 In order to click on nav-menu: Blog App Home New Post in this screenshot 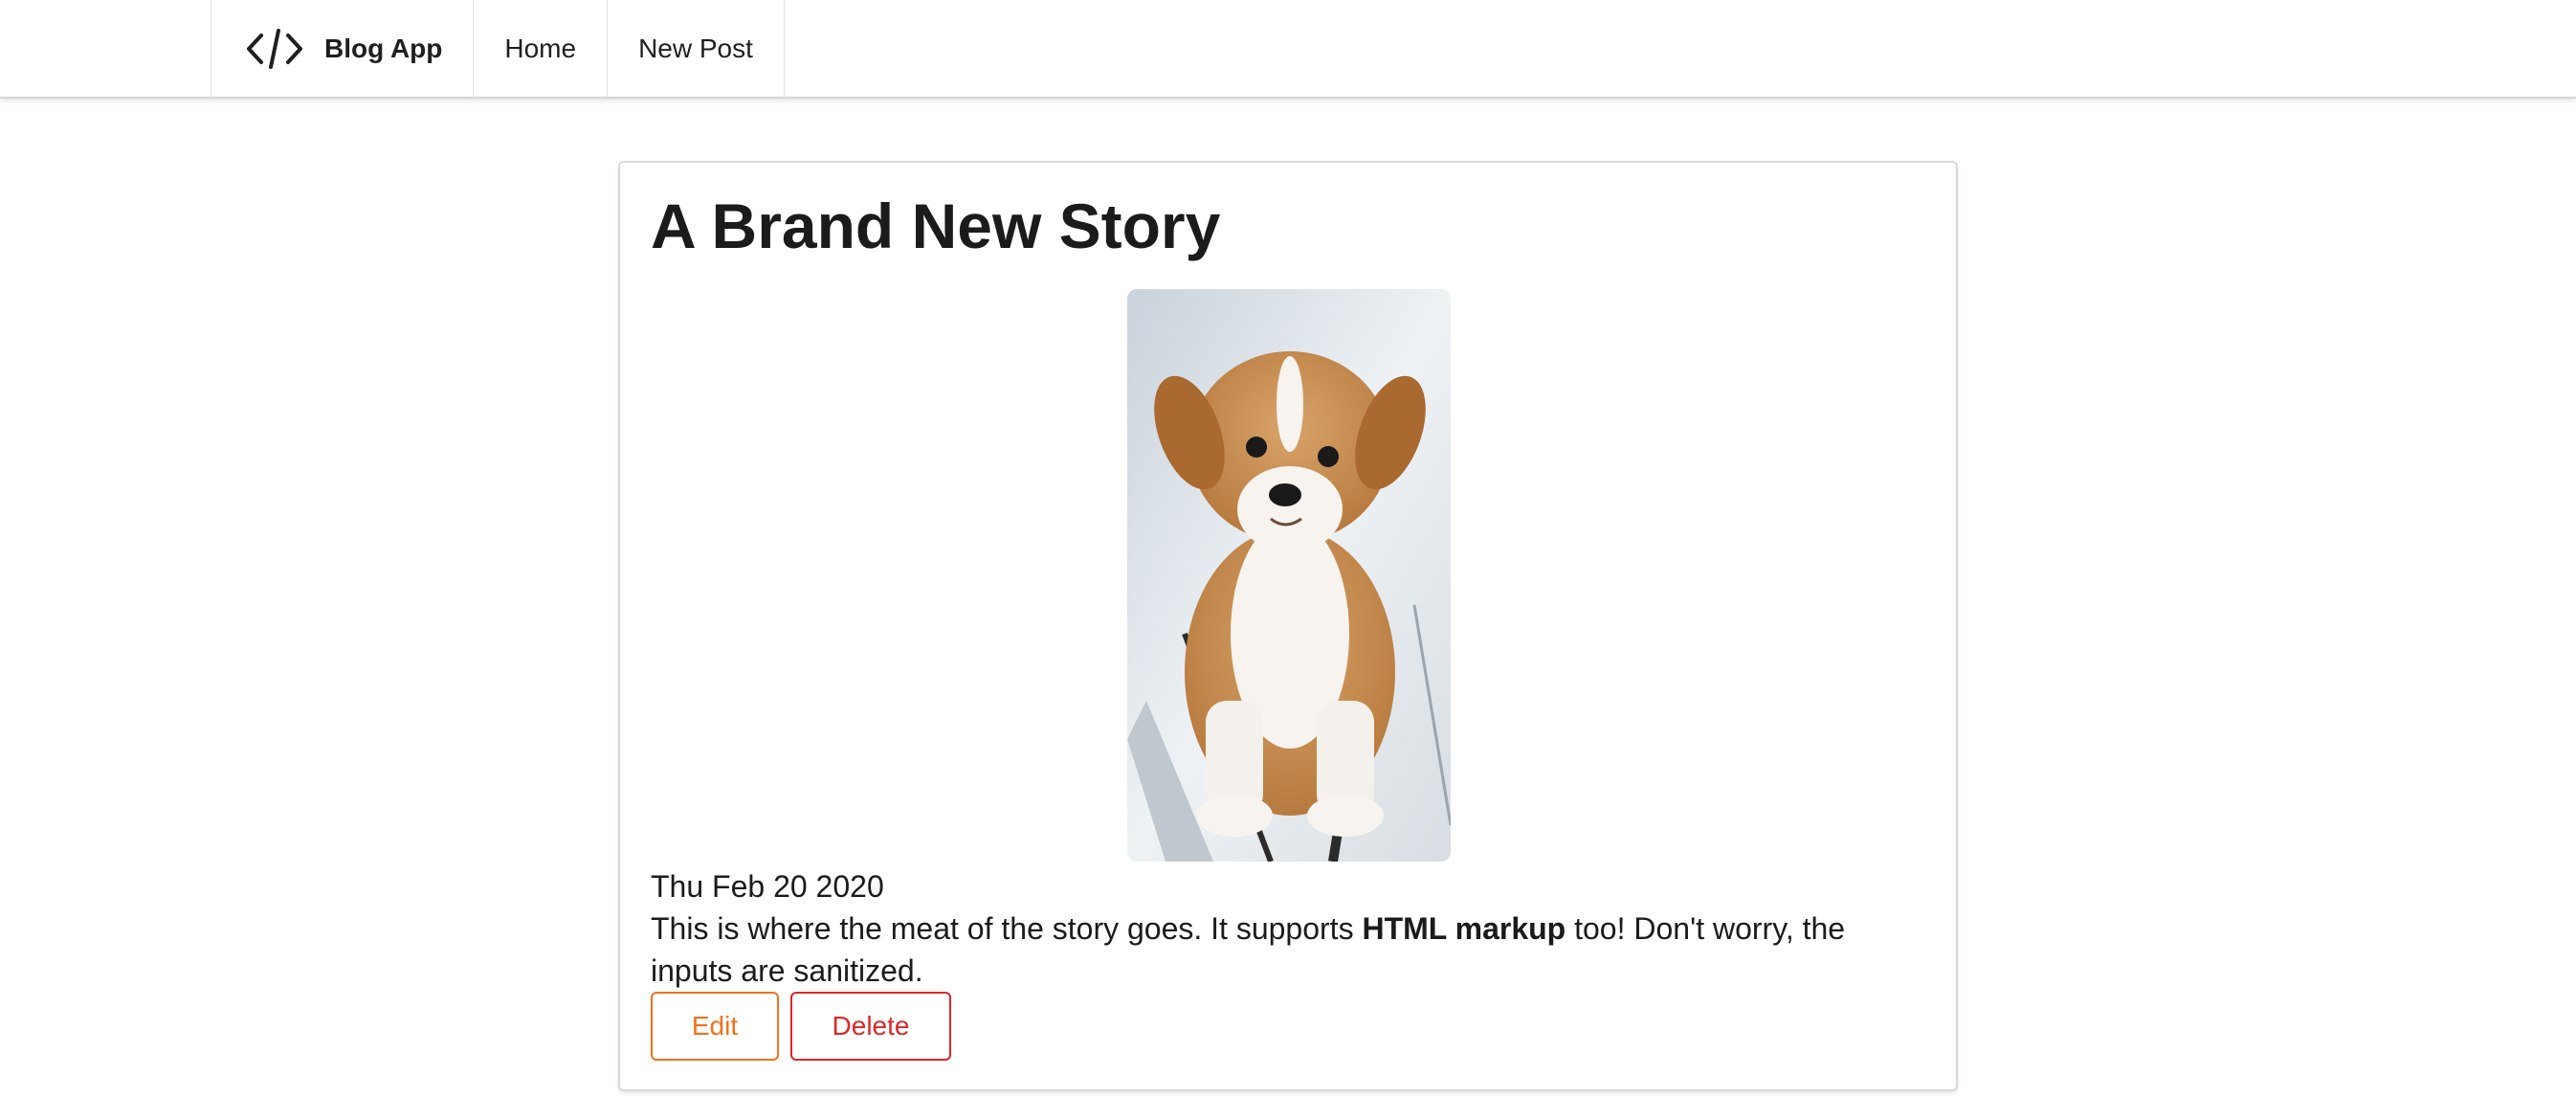, I will do `click(498, 49)`.